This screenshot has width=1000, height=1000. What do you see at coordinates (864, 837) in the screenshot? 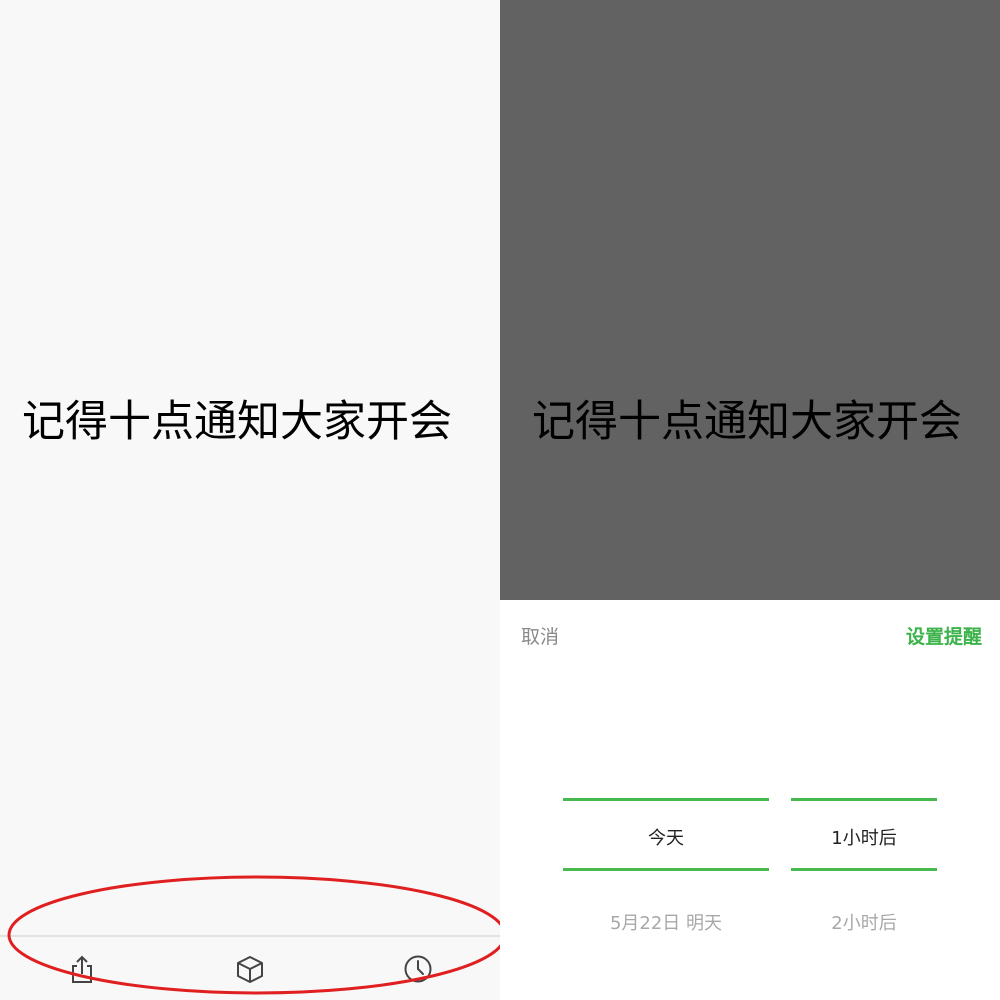
I see `hour-option-selected: 1小时后` at bounding box center [864, 837].